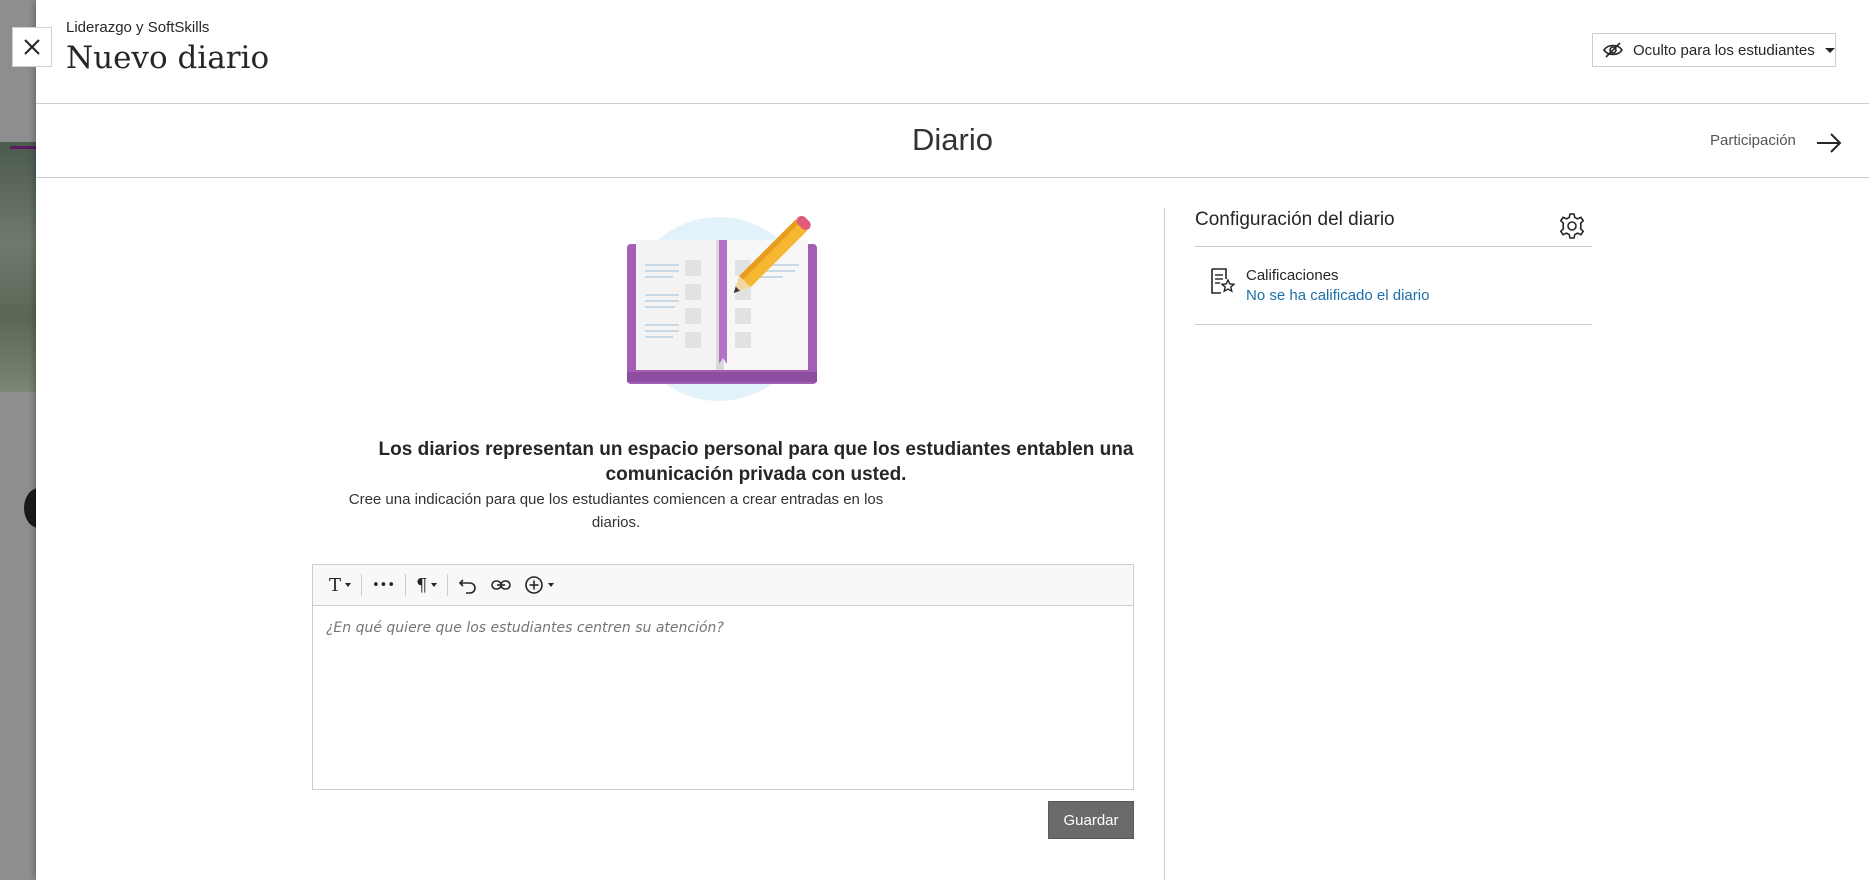 The image size is (1869, 880). I want to click on more-icon: •••, so click(384, 585).